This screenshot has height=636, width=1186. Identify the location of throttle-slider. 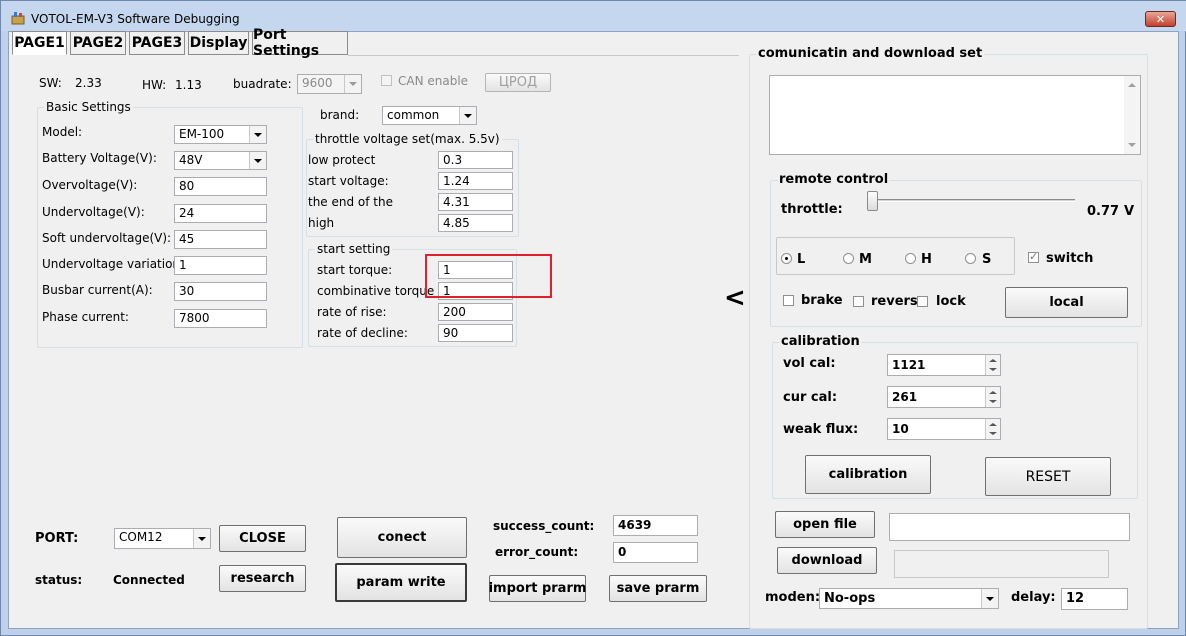
(973, 202).